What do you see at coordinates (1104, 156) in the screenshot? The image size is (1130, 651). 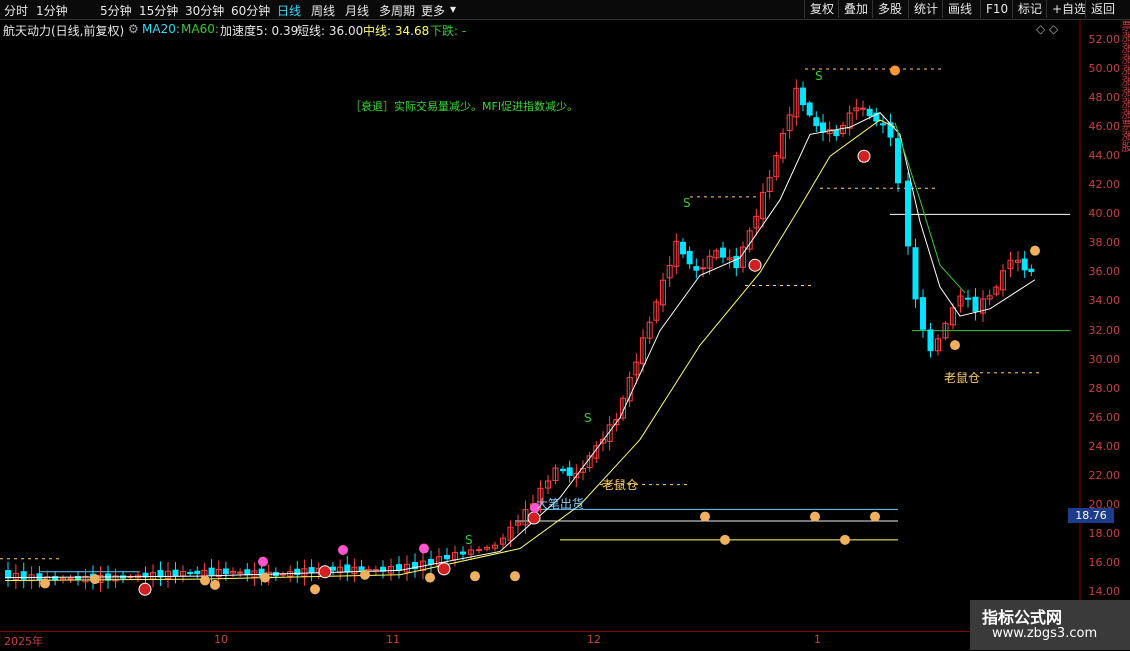 I see `price-tick: 44.00` at bounding box center [1104, 156].